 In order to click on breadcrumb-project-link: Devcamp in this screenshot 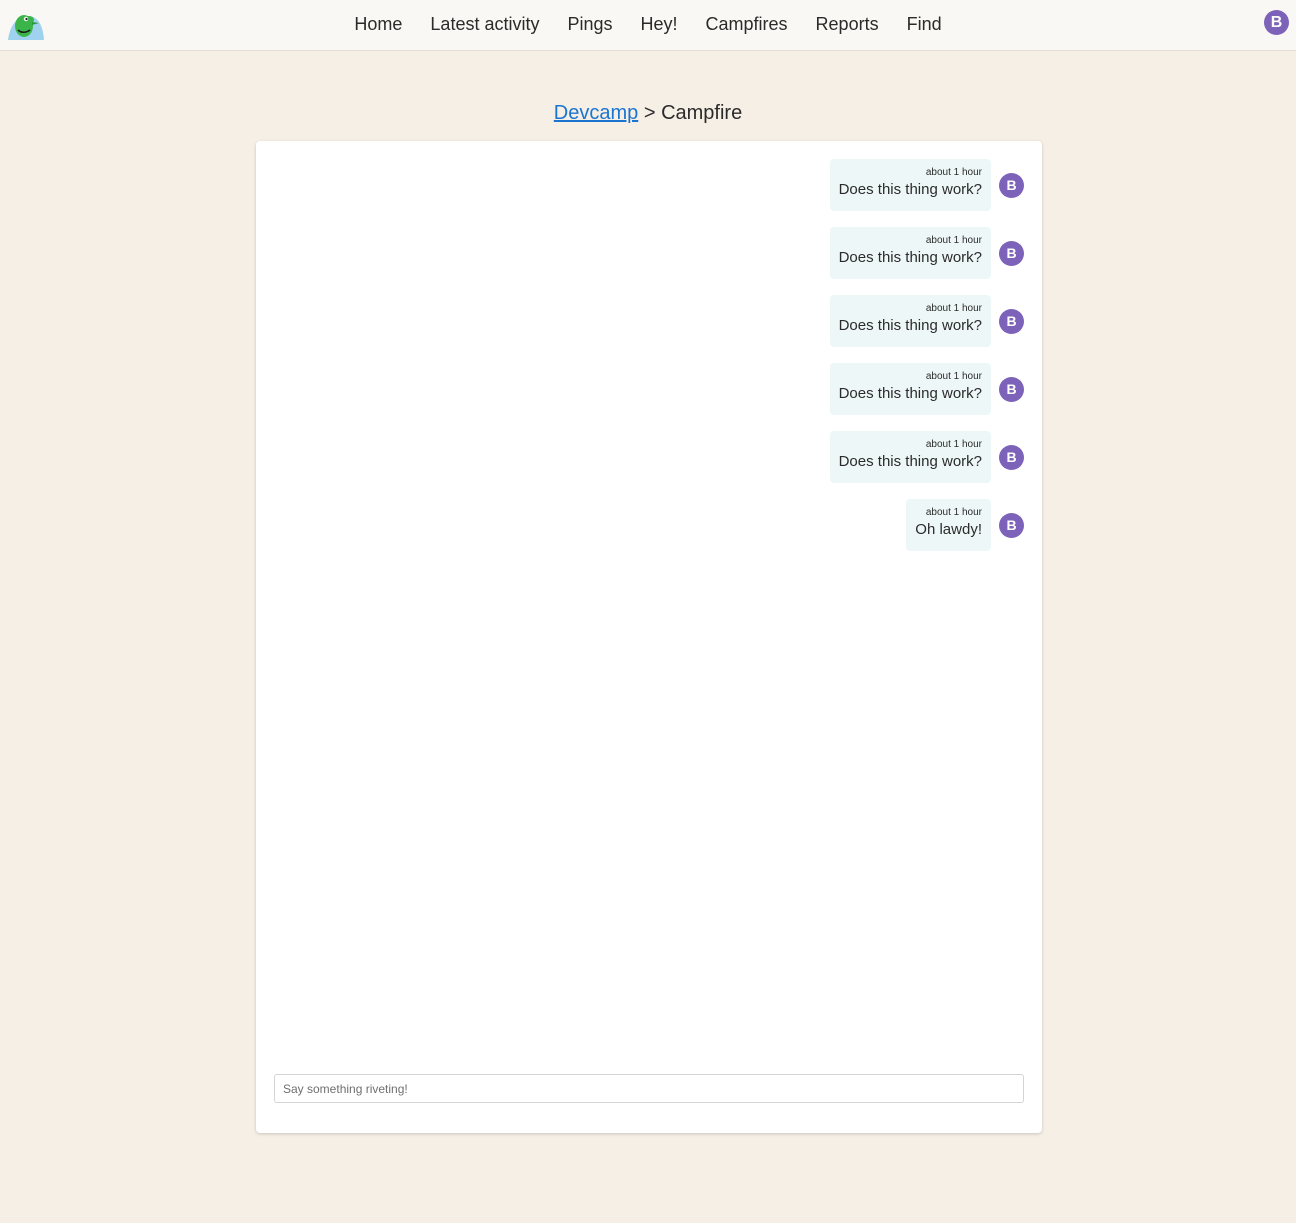, I will do `click(596, 113)`.